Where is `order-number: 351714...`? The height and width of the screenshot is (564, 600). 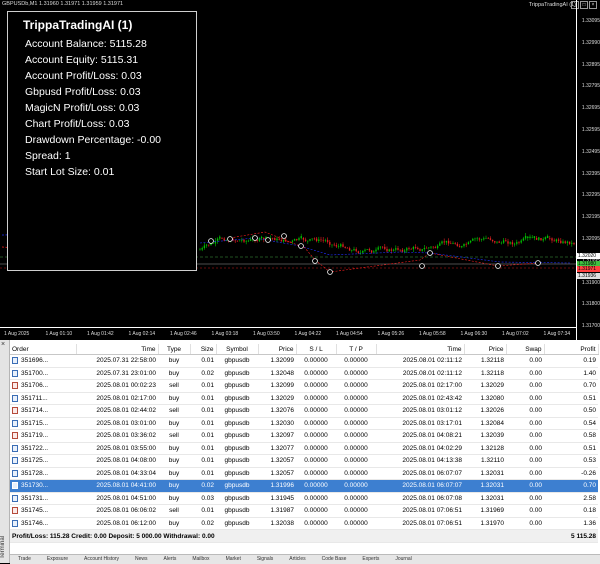 order-number: 351714... is located at coordinates (35, 411).